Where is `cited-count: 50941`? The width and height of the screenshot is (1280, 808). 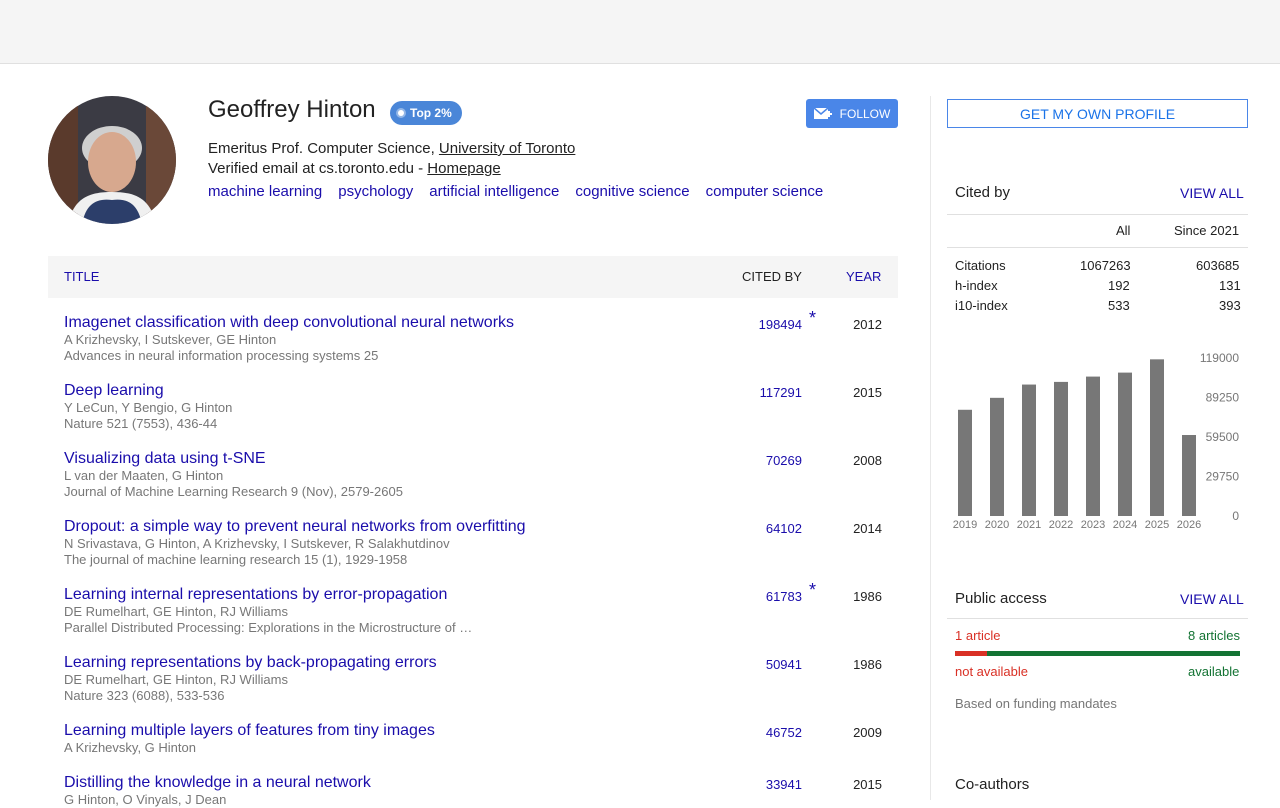
cited-count: 50941 is located at coordinates (784, 664).